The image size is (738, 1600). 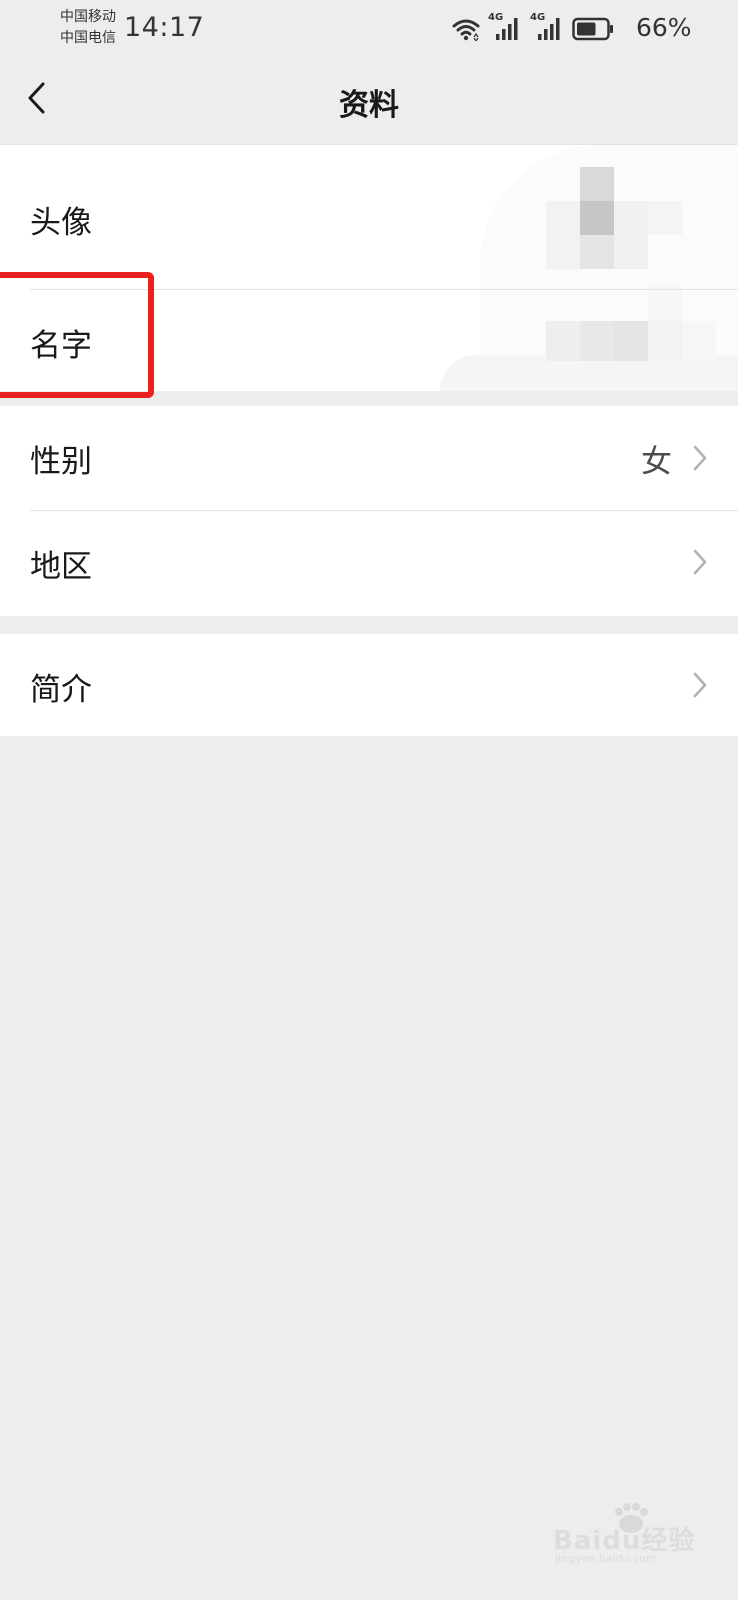 I want to click on nav-bar: 资料, so click(x=369, y=101).